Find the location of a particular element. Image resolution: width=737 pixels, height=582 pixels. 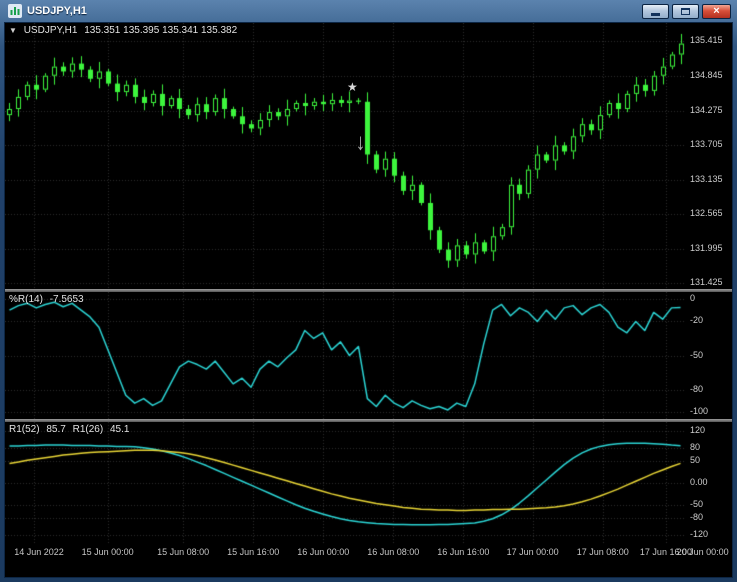

time-axis-label: 20 Jun 00:00 is located at coordinates (702, 552).